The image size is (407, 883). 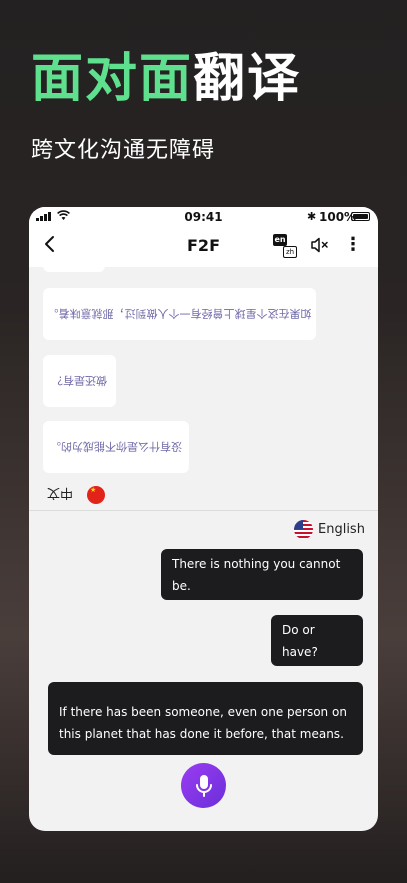 I want to click on partner-message: 做还是有？, so click(x=79, y=381).